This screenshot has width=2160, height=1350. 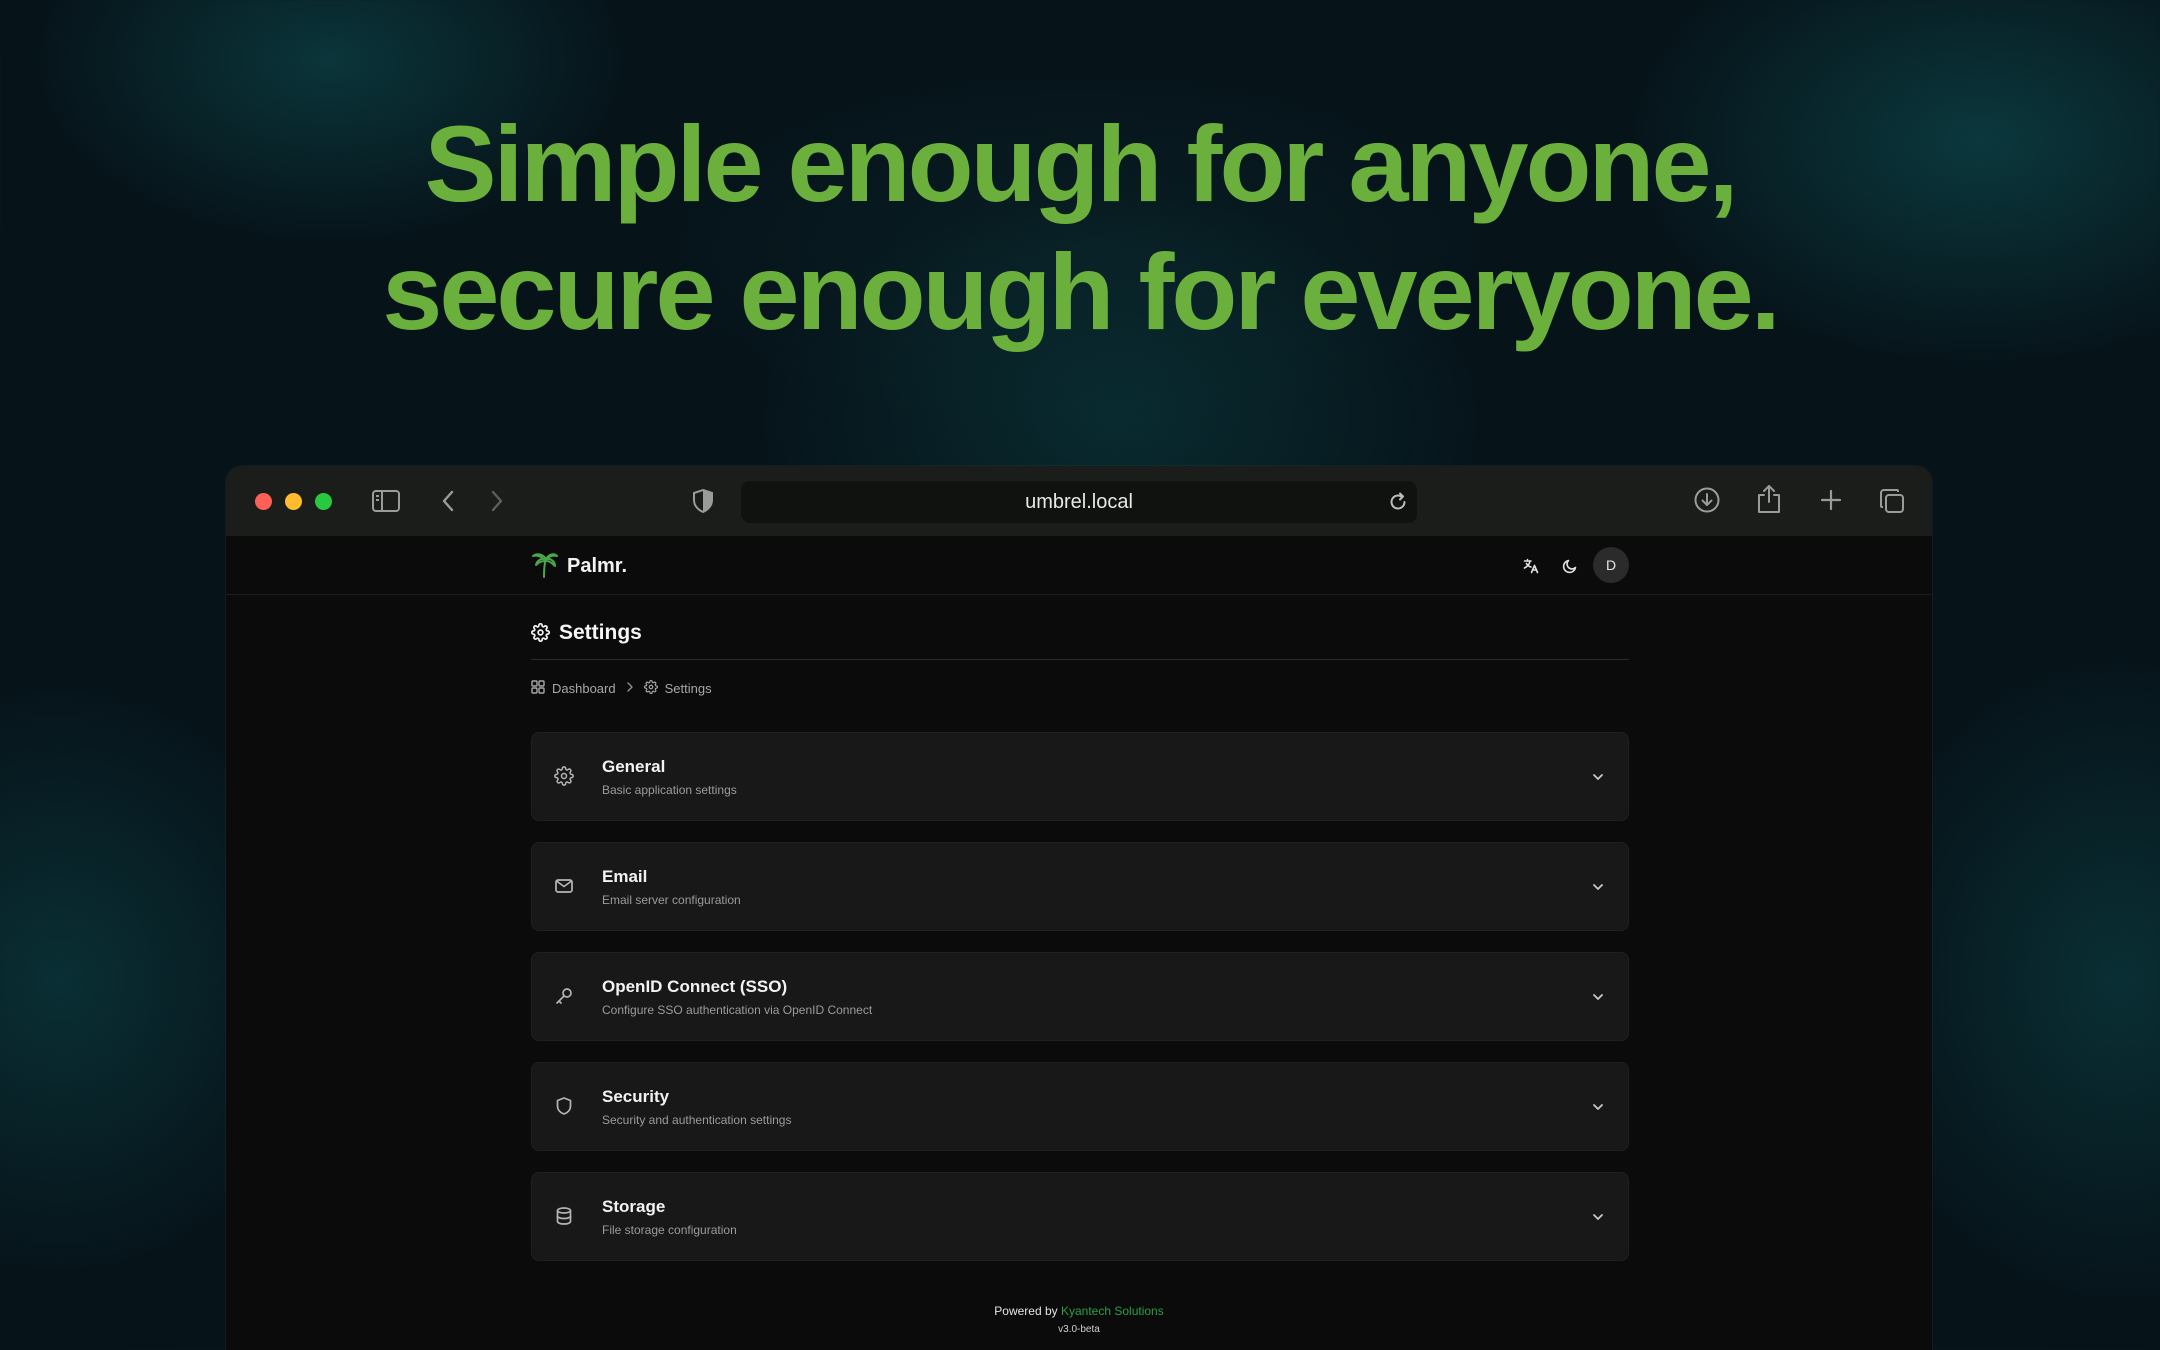 I want to click on section-title: Email, so click(x=625, y=876).